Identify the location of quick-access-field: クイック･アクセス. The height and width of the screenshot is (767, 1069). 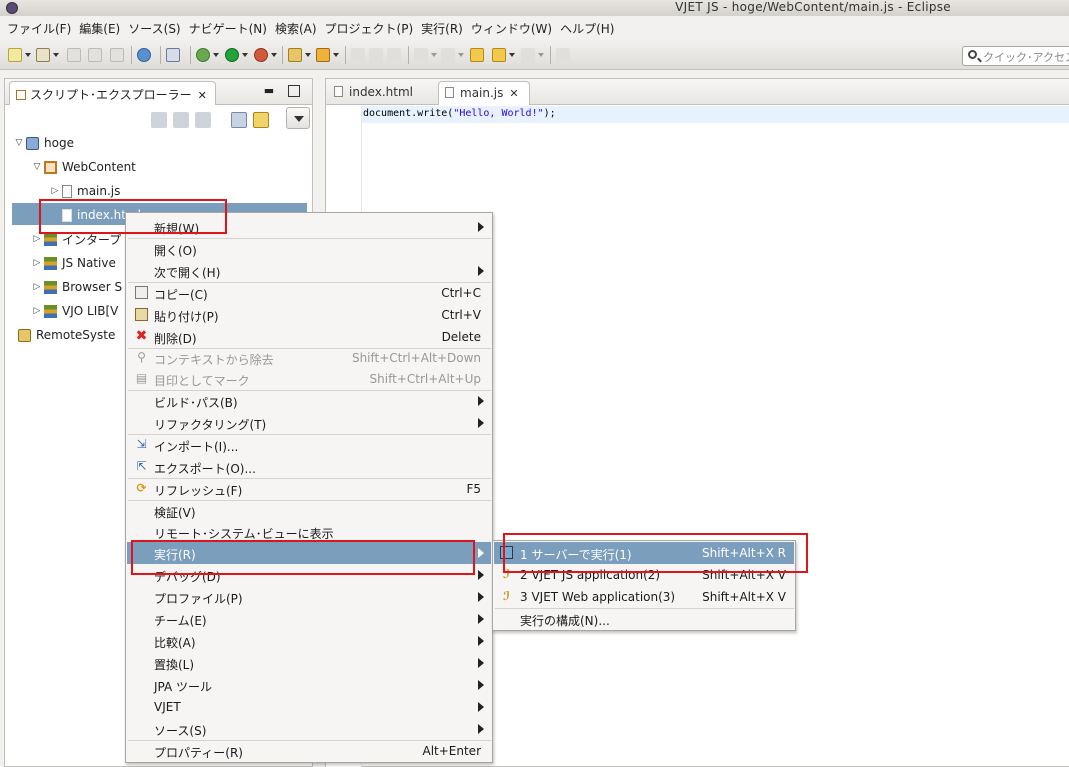
(1015, 56).